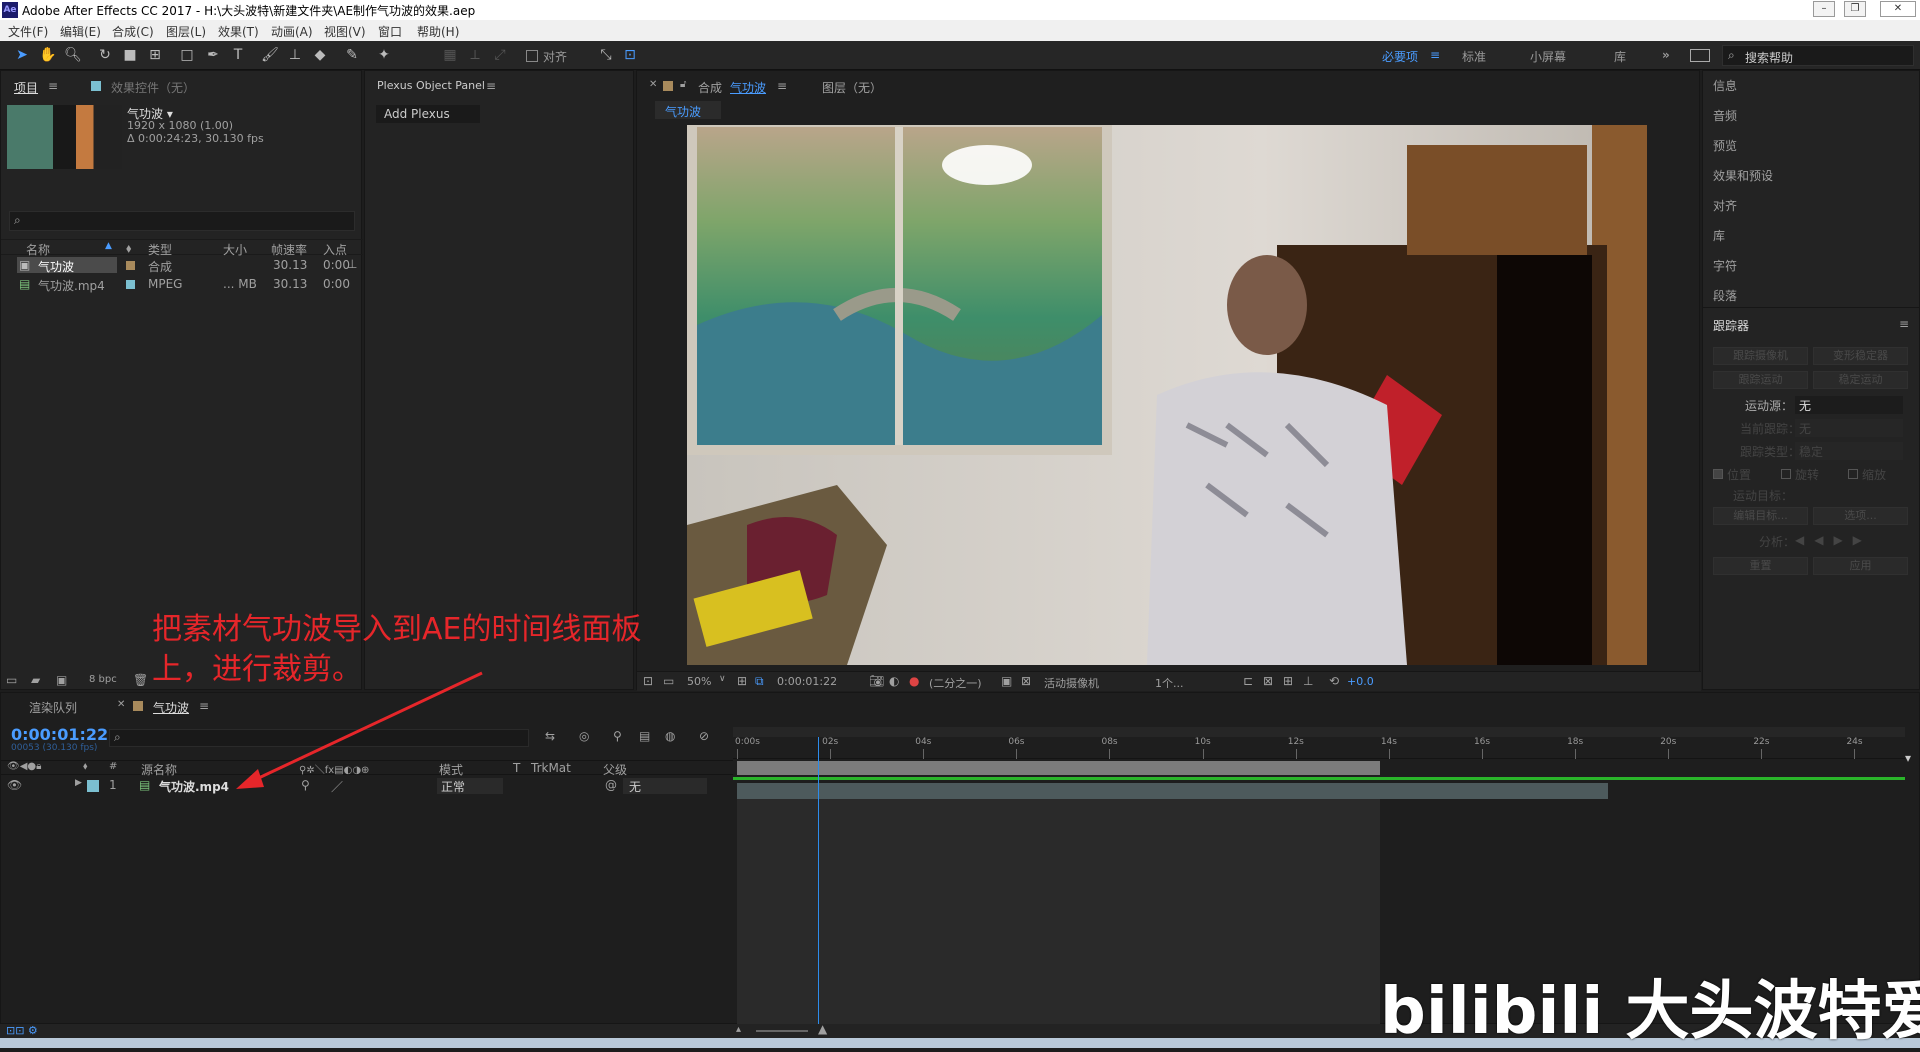  Describe the element at coordinates (335, 249) in the screenshot. I see `column-in-point: 入点` at that location.